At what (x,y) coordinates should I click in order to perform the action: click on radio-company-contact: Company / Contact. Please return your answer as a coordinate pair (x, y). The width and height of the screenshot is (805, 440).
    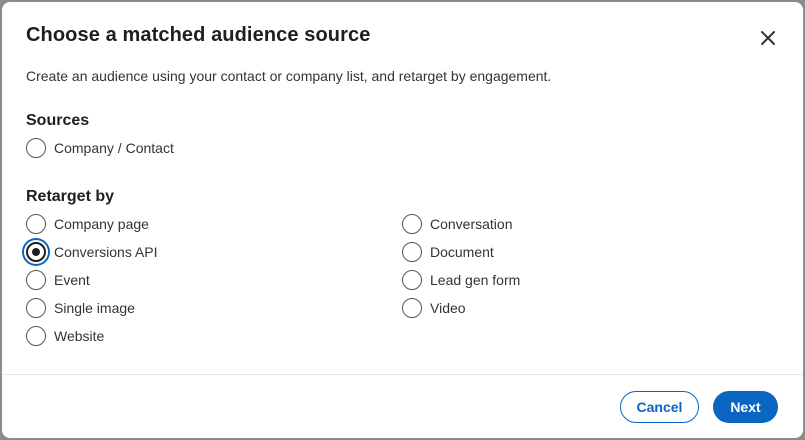
    Looking at the image, I should click on (100, 148).